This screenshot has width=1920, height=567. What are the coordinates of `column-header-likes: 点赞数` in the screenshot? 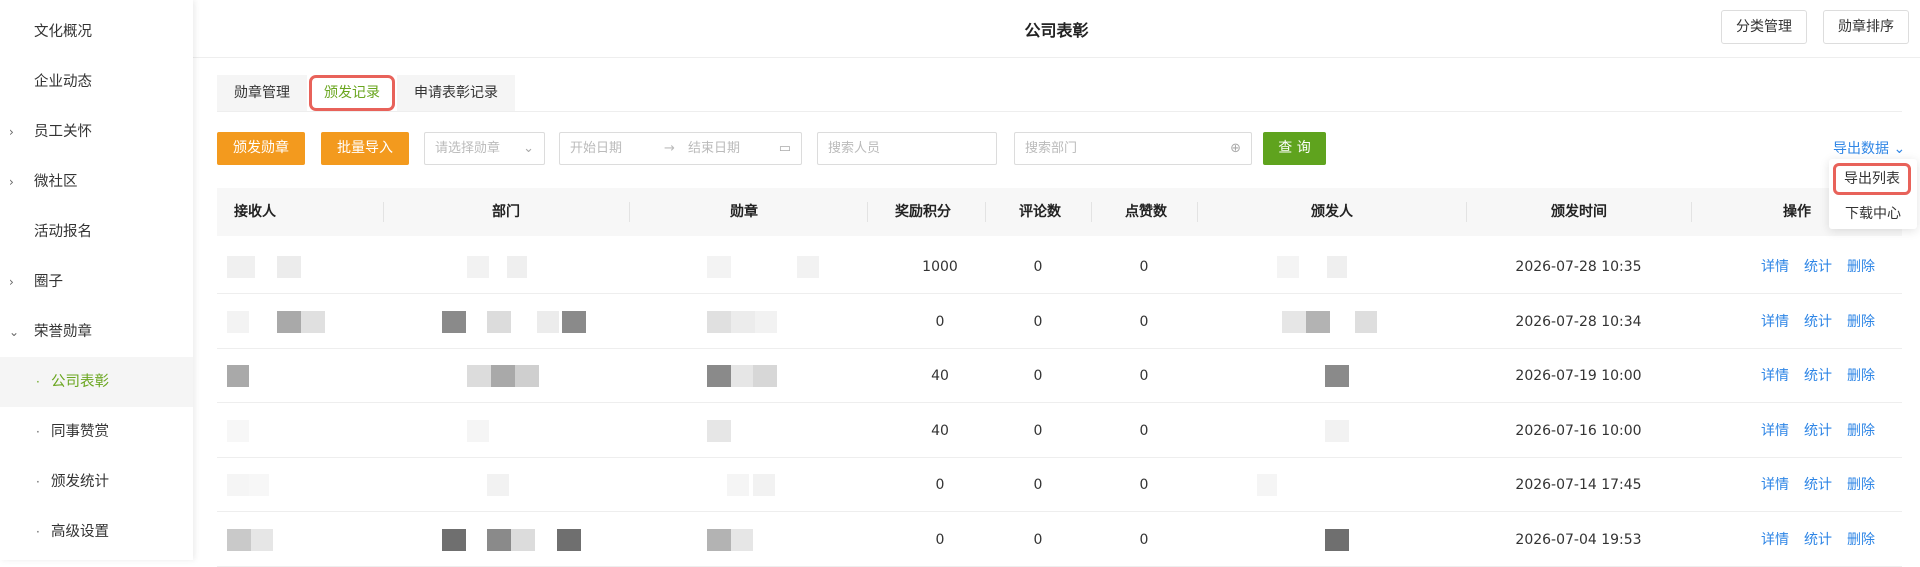 It's located at (1146, 212).